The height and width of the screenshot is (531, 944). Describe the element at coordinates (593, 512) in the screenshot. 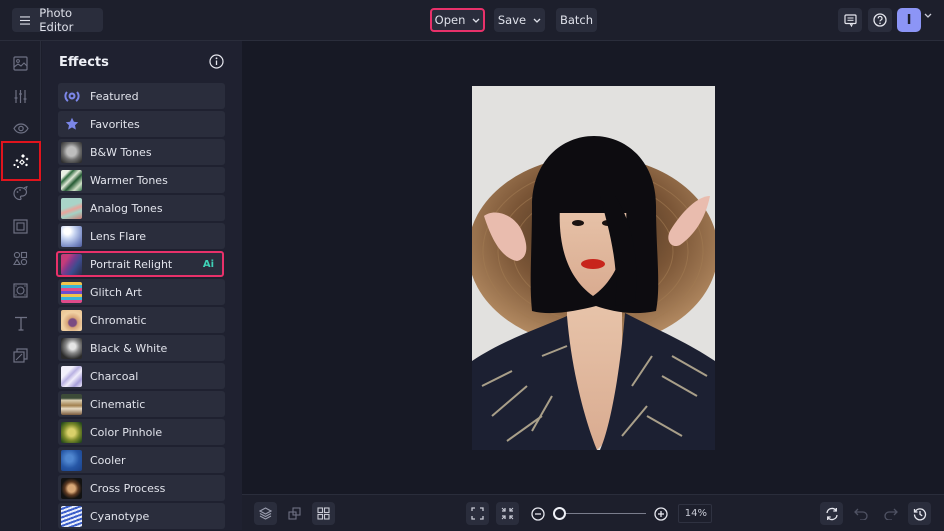

I see `bottom-toolbar: 14%` at that location.